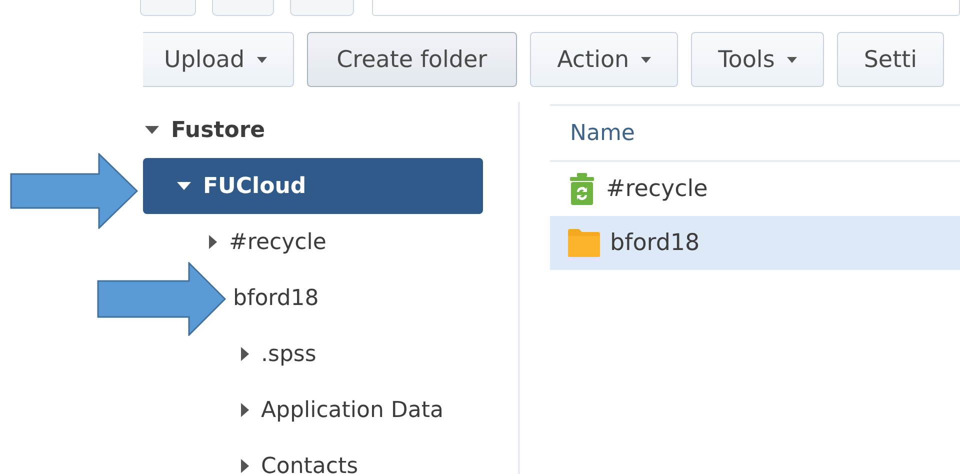 This screenshot has height=474, width=960. Describe the element at coordinates (890, 59) in the screenshot. I see `toolbar-button: Setti` at that location.